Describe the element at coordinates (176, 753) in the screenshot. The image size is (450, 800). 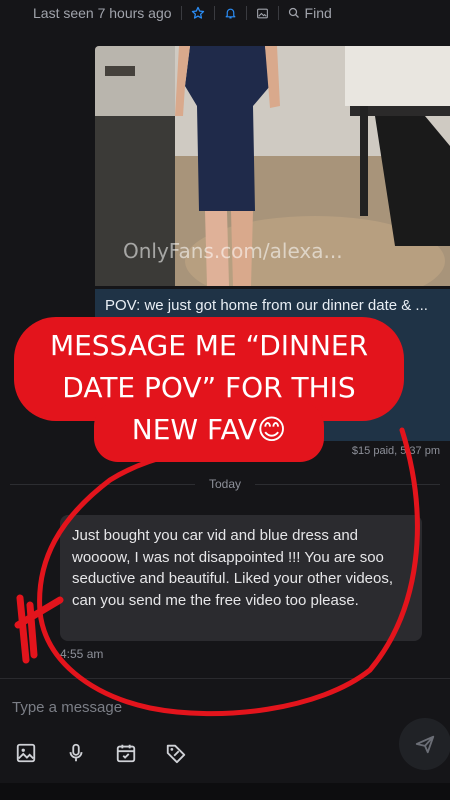
I see `price-tag-icon` at that location.